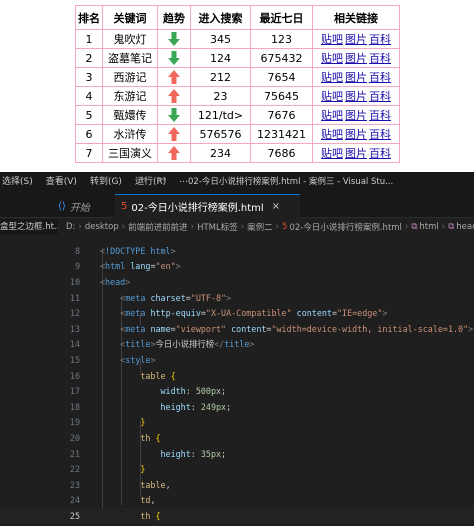  Describe the element at coordinates (122, 375) in the screenshot. I see `code-line: 16 table {` at that location.